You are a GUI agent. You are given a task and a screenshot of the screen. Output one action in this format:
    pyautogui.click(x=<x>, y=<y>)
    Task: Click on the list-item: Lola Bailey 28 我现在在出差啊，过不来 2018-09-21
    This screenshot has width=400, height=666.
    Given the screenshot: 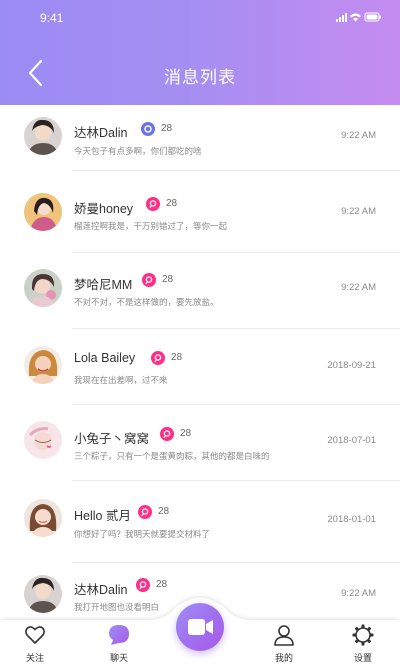 What is the action you would take?
    pyautogui.click(x=200, y=367)
    